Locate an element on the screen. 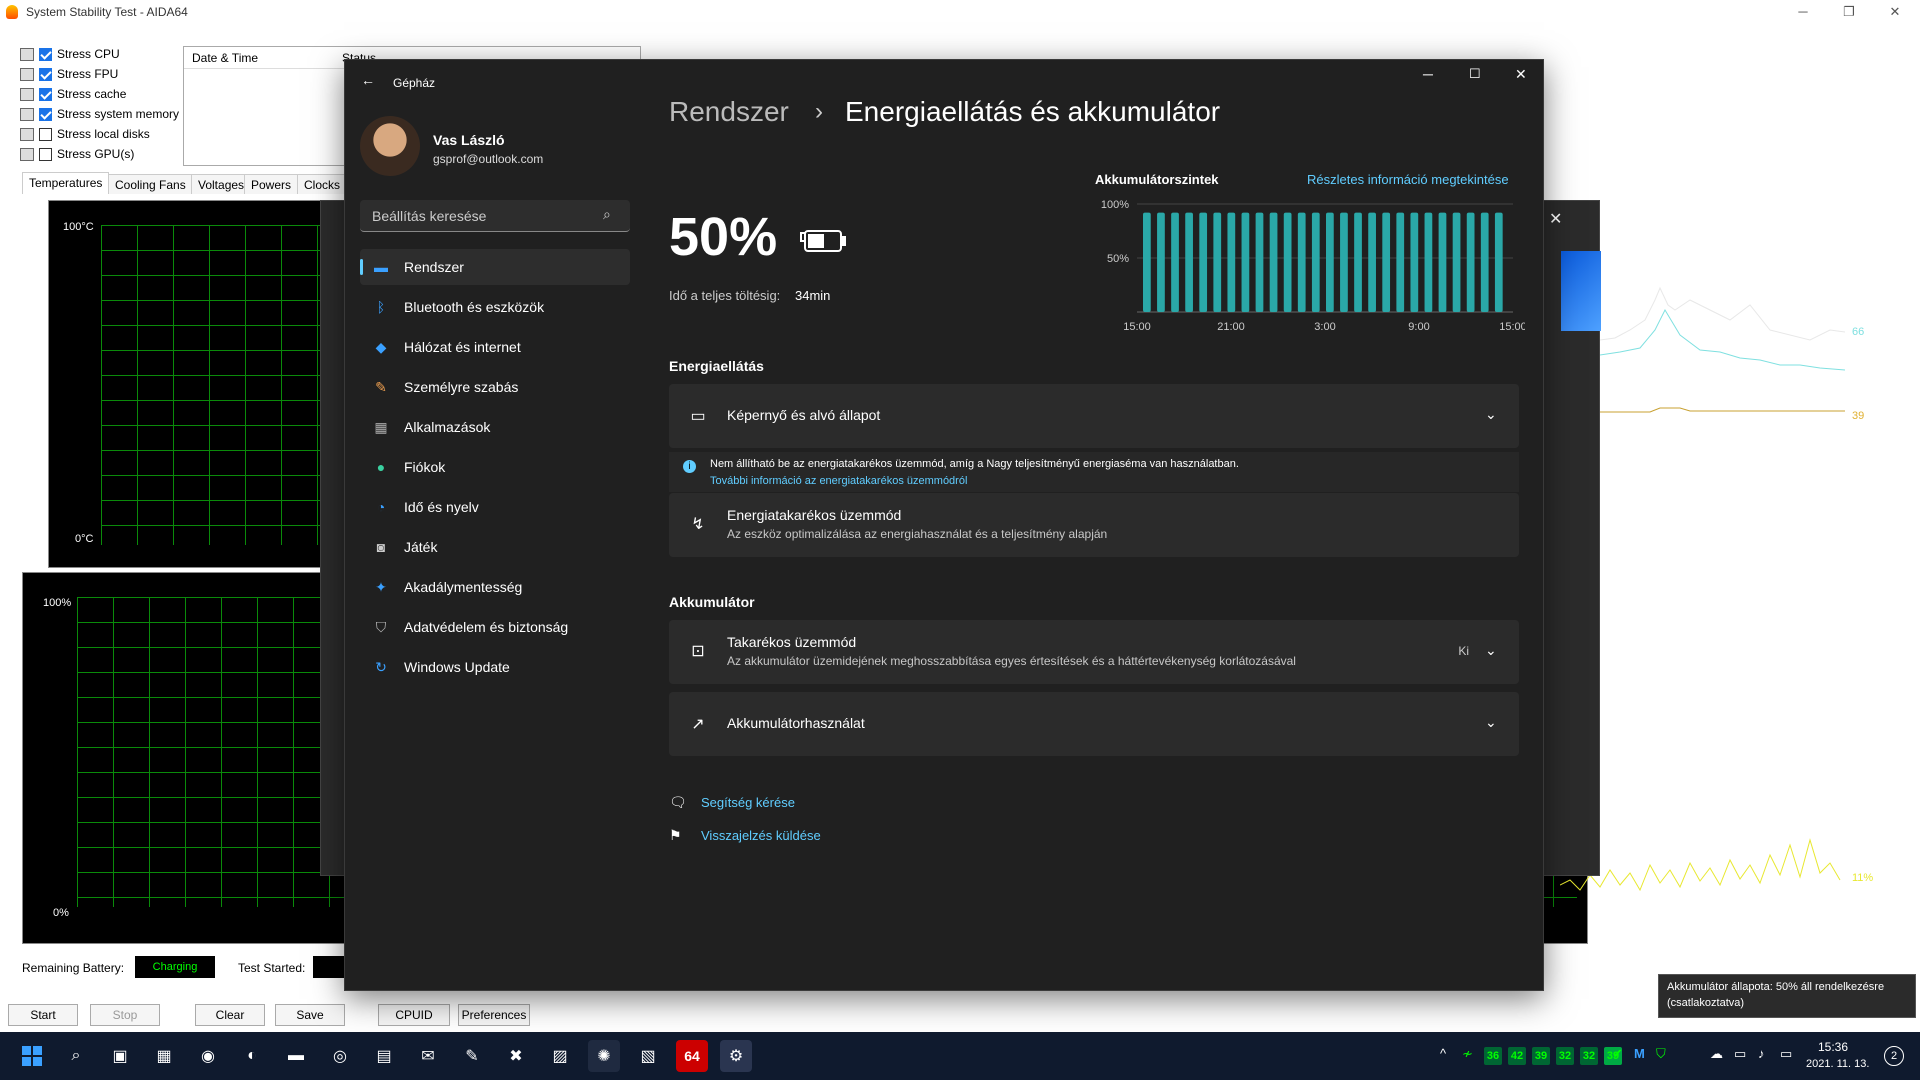  tab-voltages: Voltages is located at coordinates (221, 184).